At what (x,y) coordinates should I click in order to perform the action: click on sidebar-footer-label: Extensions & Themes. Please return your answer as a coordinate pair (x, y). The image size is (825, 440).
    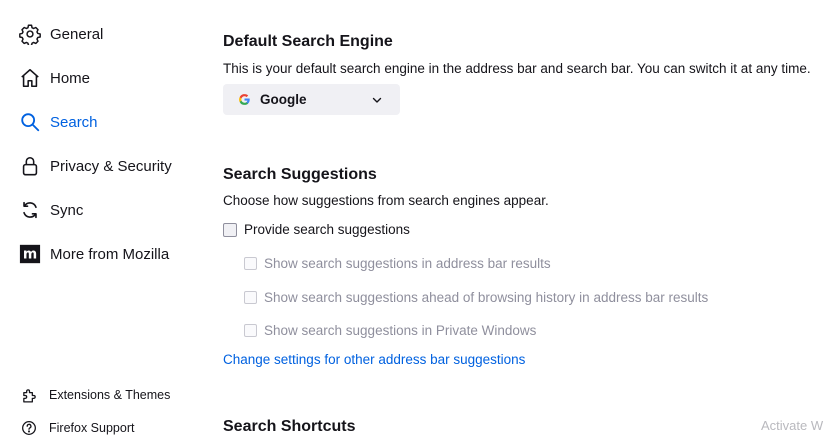
    Looking at the image, I should click on (110, 395).